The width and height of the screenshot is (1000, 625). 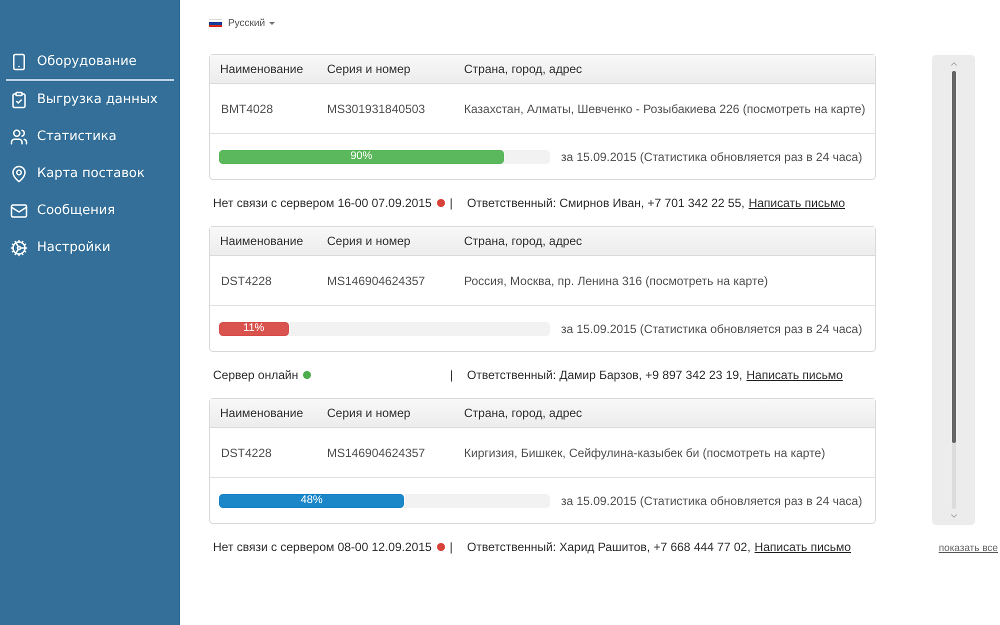 What do you see at coordinates (968, 548) in the screenshot?
I see `show-all-link: показать все` at bounding box center [968, 548].